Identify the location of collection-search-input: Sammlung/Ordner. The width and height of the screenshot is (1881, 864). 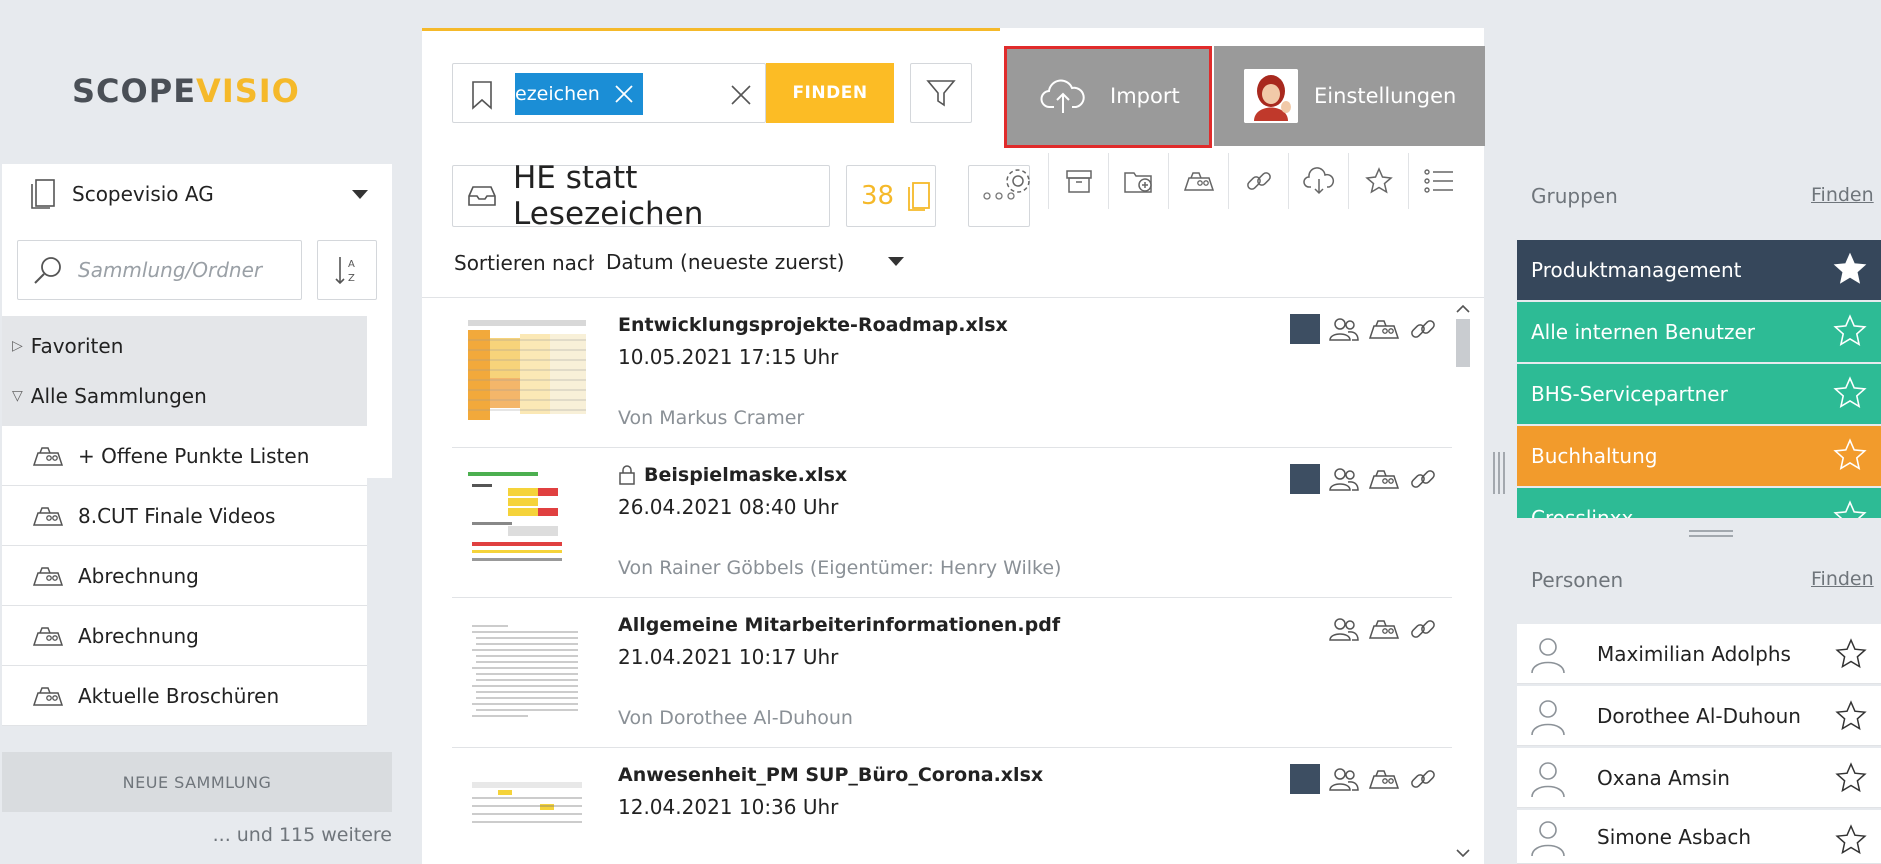
(159, 270).